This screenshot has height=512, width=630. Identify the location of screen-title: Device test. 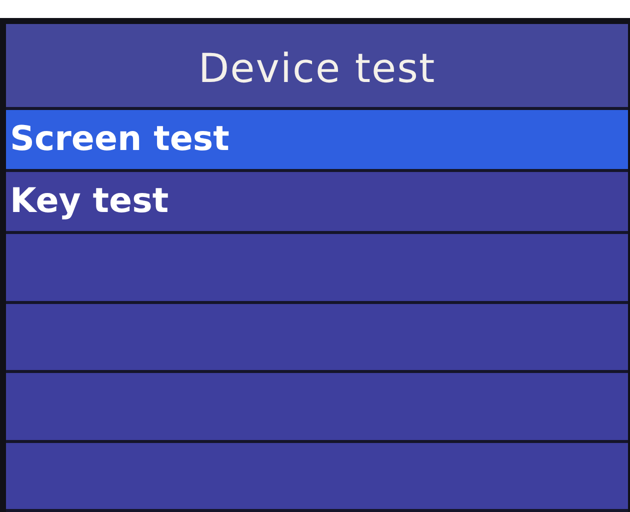
(317, 69).